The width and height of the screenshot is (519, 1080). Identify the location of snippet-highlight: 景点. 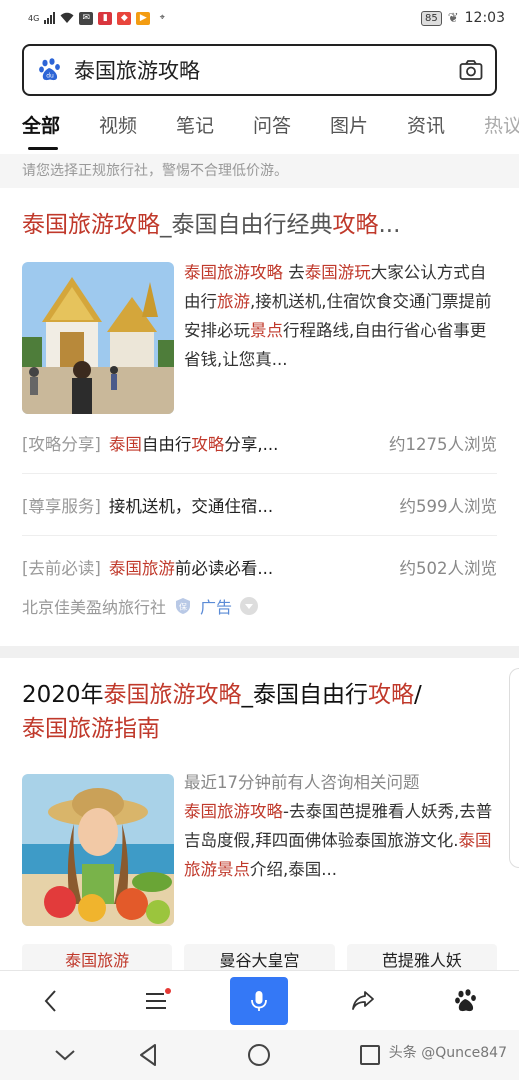
(266, 330).